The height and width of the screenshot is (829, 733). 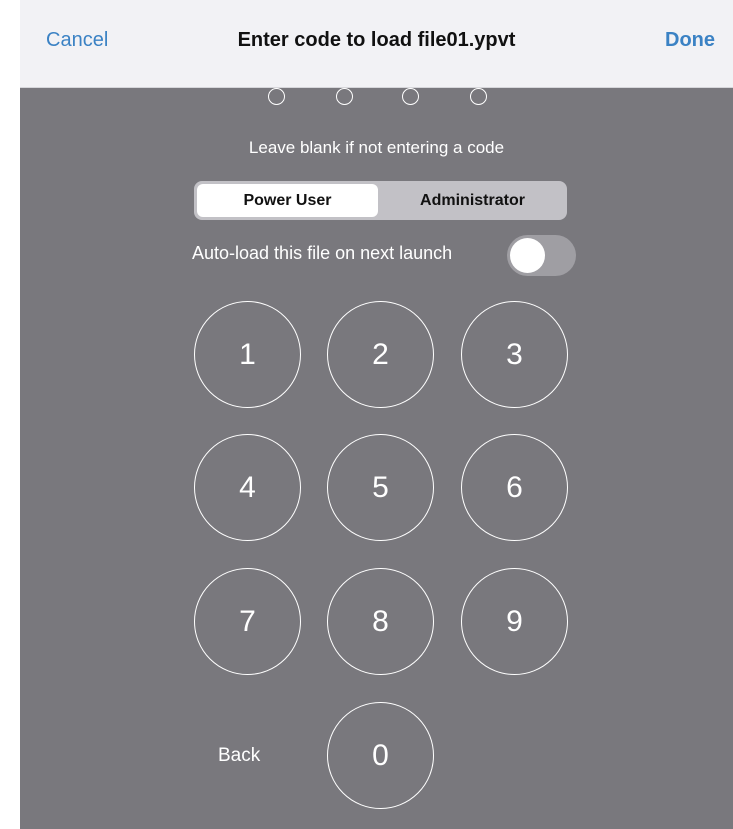 I want to click on segment-administrator: Administrator, so click(x=472, y=200).